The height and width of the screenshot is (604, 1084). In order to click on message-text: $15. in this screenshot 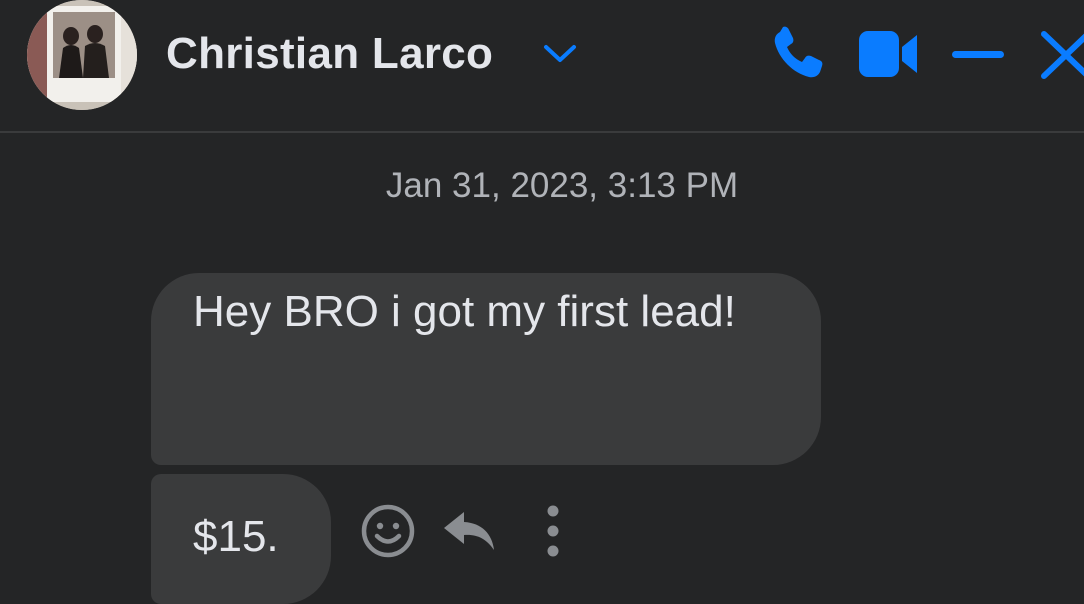, I will do `click(236, 536)`.